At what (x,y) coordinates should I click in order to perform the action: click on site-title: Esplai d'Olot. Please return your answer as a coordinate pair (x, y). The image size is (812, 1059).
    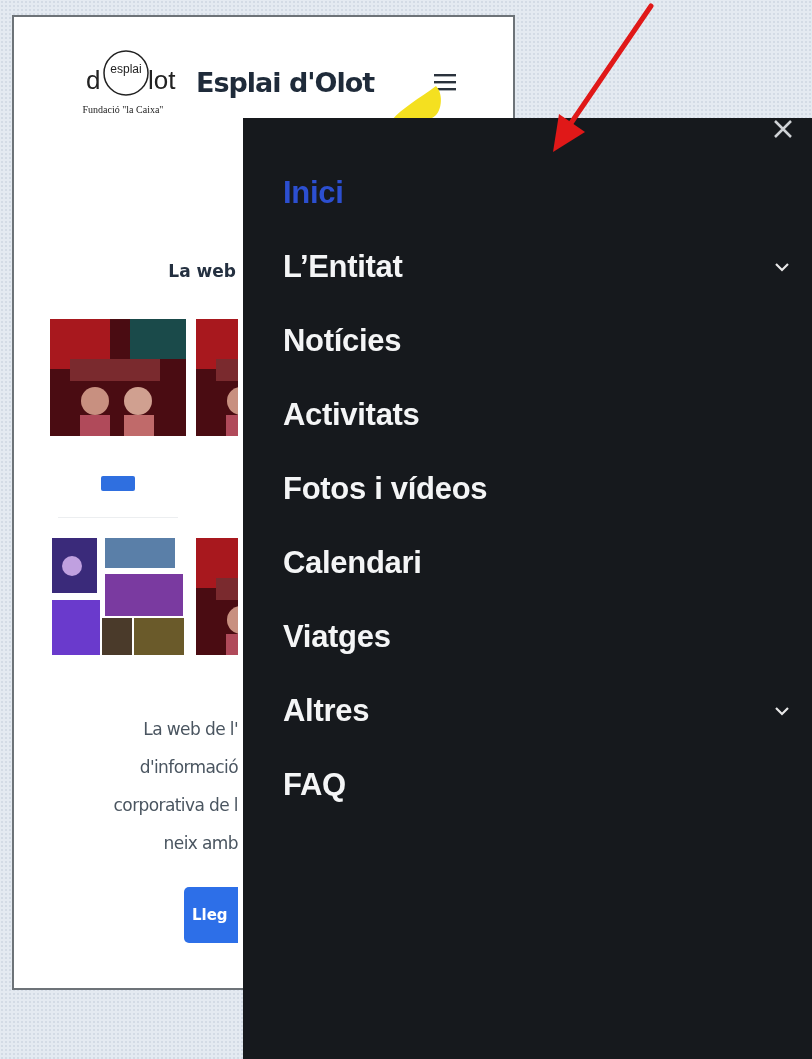
    Looking at the image, I should click on (285, 82).